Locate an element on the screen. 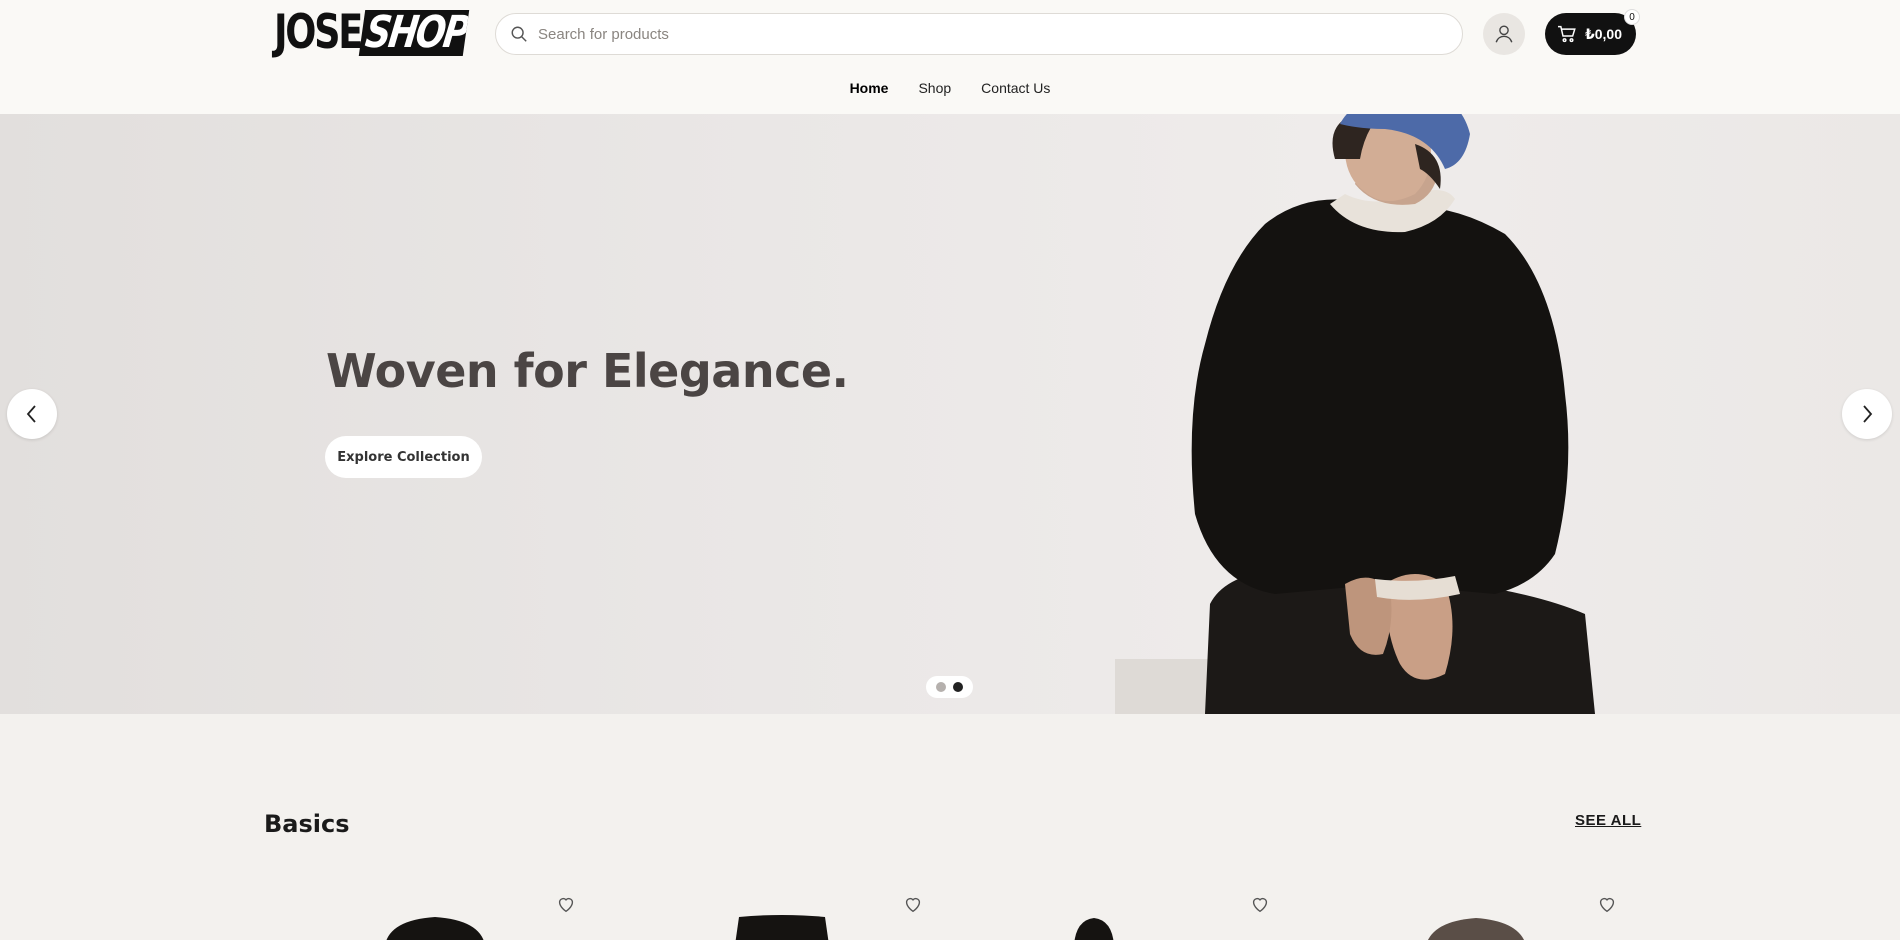  hero-title: Woven for Elegance. is located at coordinates (587, 371).